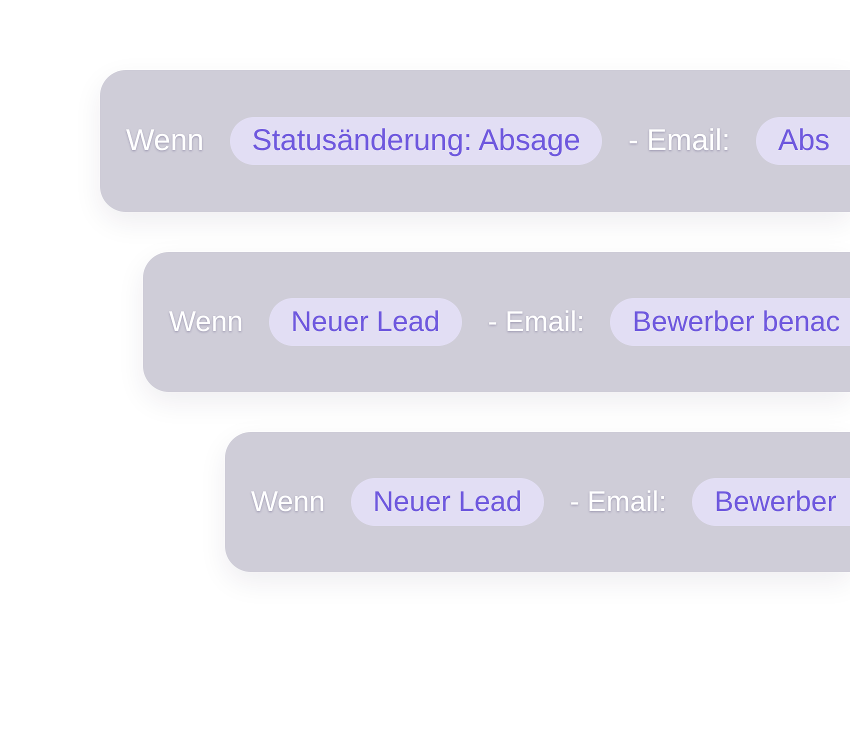 This screenshot has height=740, width=850. What do you see at coordinates (416, 141) in the screenshot?
I see `trigger-tag: Statusänderung: Absage` at bounding box center [416, 141].